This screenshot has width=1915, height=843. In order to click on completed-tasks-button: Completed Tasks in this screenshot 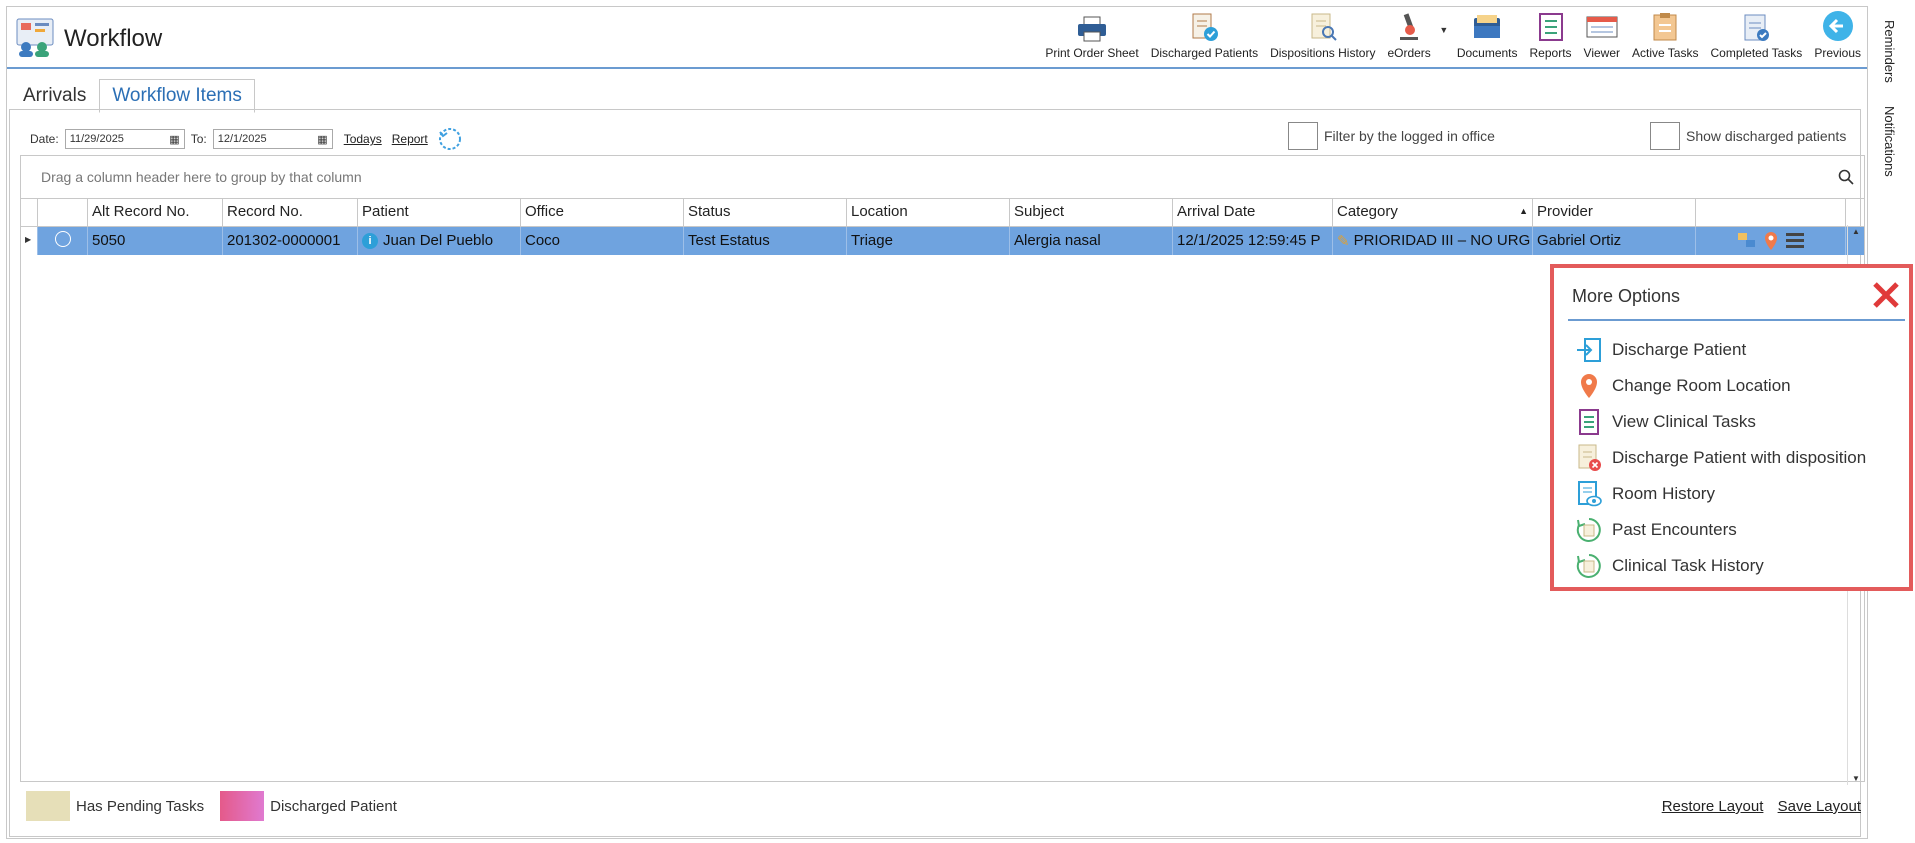, I will do `click(1756, 37)`.